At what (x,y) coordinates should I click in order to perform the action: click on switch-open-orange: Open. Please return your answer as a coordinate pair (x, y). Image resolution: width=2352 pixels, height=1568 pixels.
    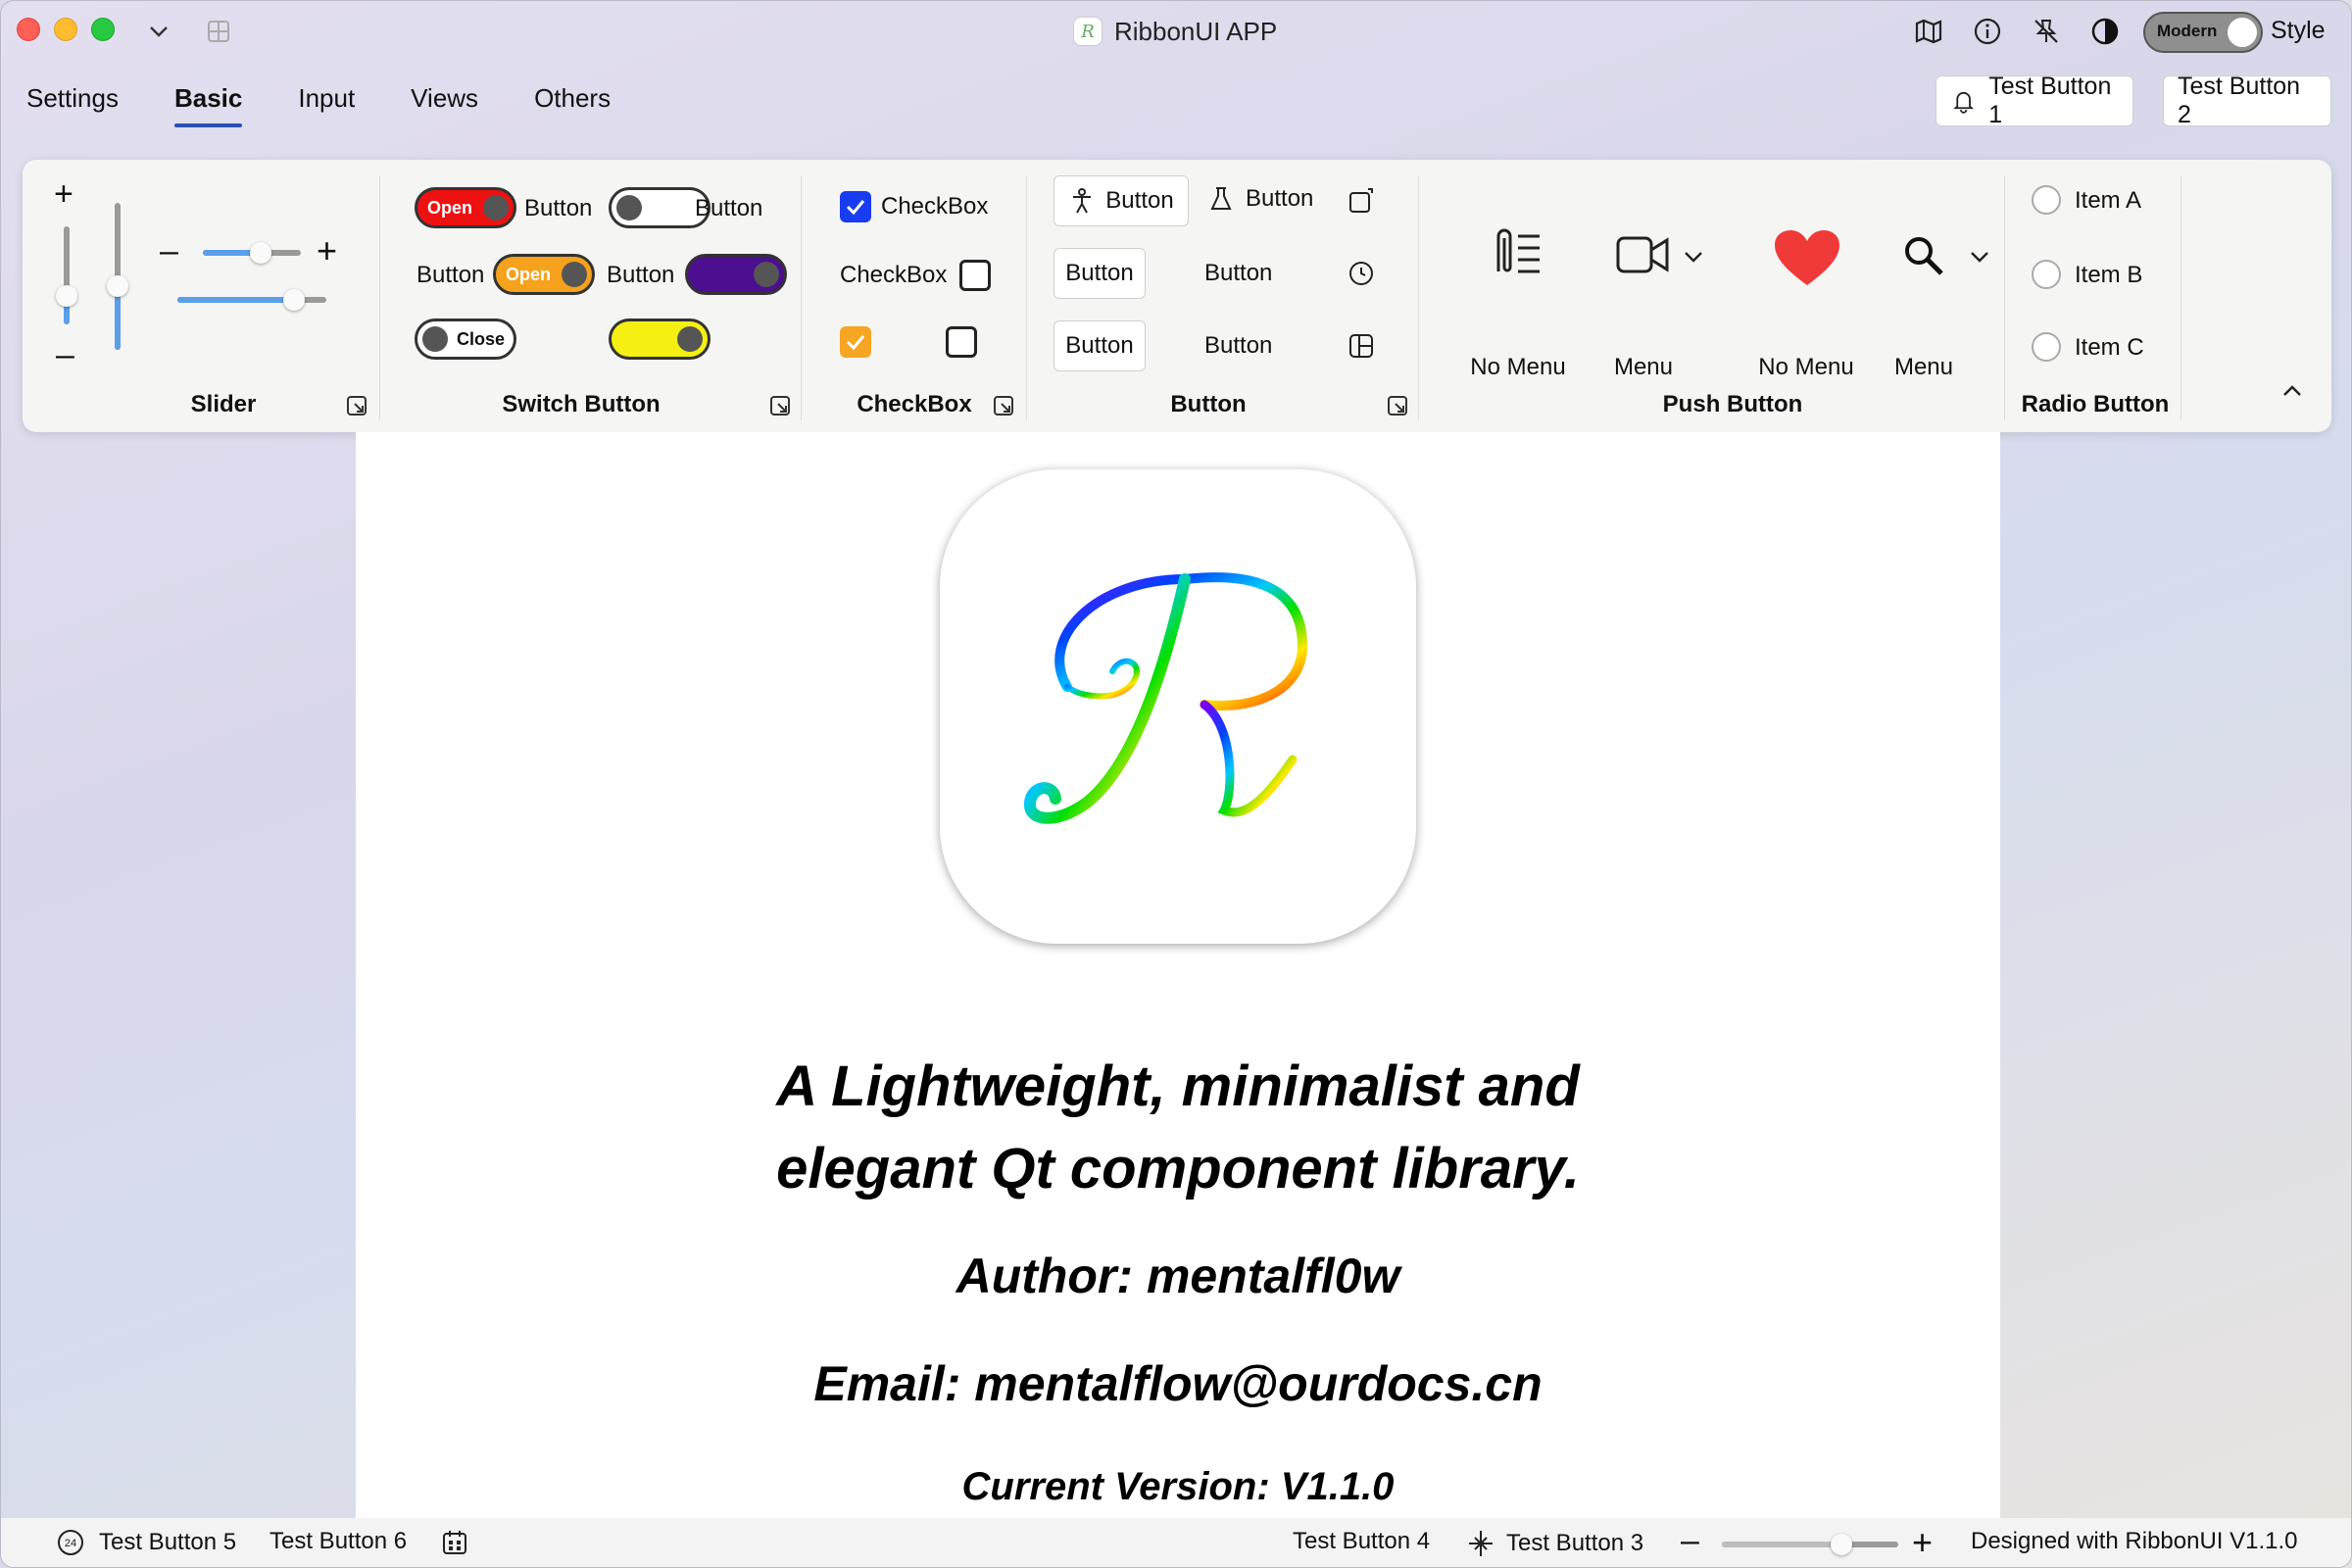
    Looking at the image, I should click on (544, 274).